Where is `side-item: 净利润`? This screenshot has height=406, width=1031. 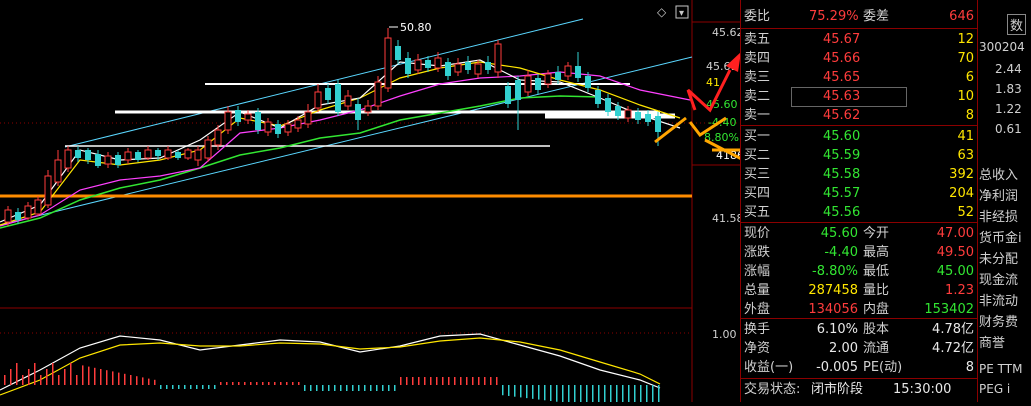
side-item: 净利润 is located at coordinates (998, 194).